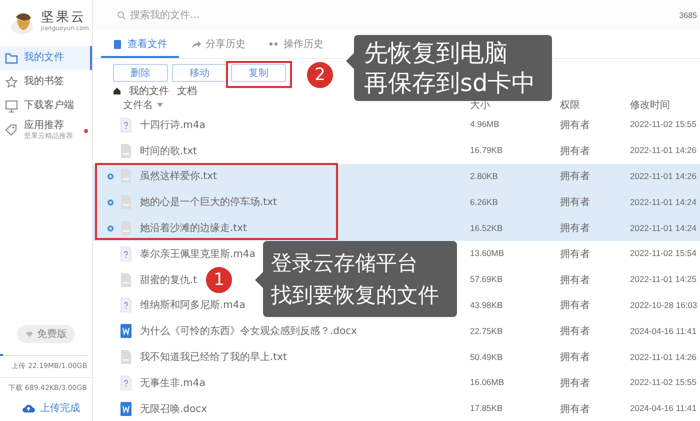  Describe the element at coordinates (193, 305) in the screenshot. I see `file-name: 维纳斯和阿多尼斯.m4a` at that location.